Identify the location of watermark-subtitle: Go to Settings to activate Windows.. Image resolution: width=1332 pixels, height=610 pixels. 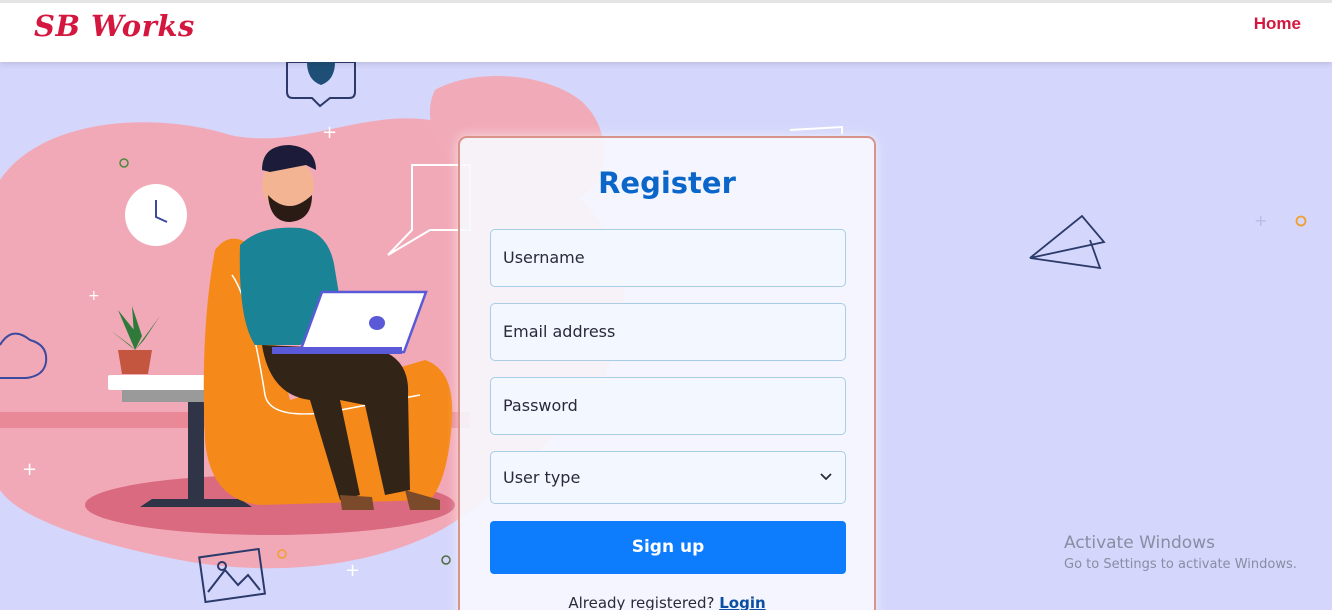
(1180, 564).